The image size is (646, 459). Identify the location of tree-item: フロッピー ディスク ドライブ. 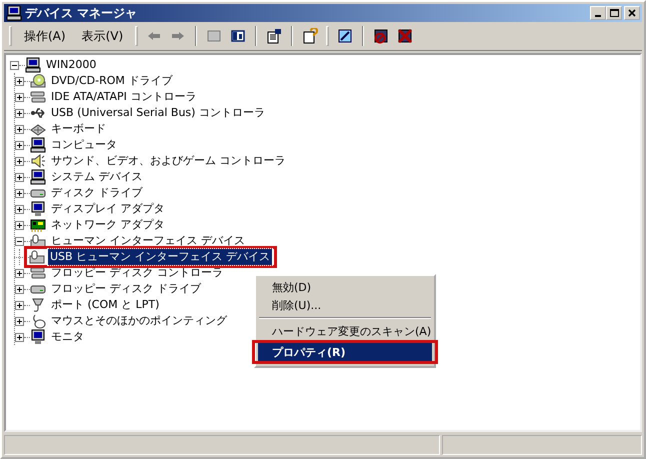
(126, 289).